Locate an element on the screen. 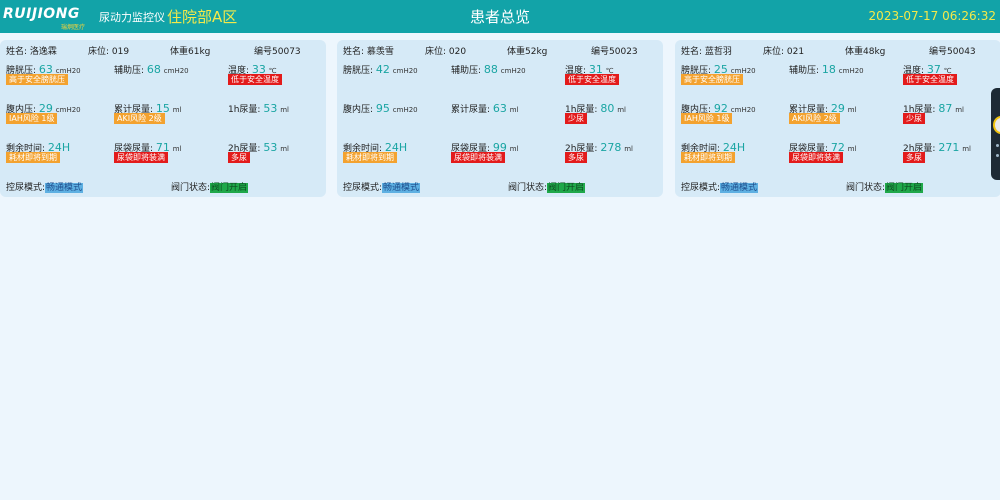  floating-assistant-widget is located at coordinates (995, 134).